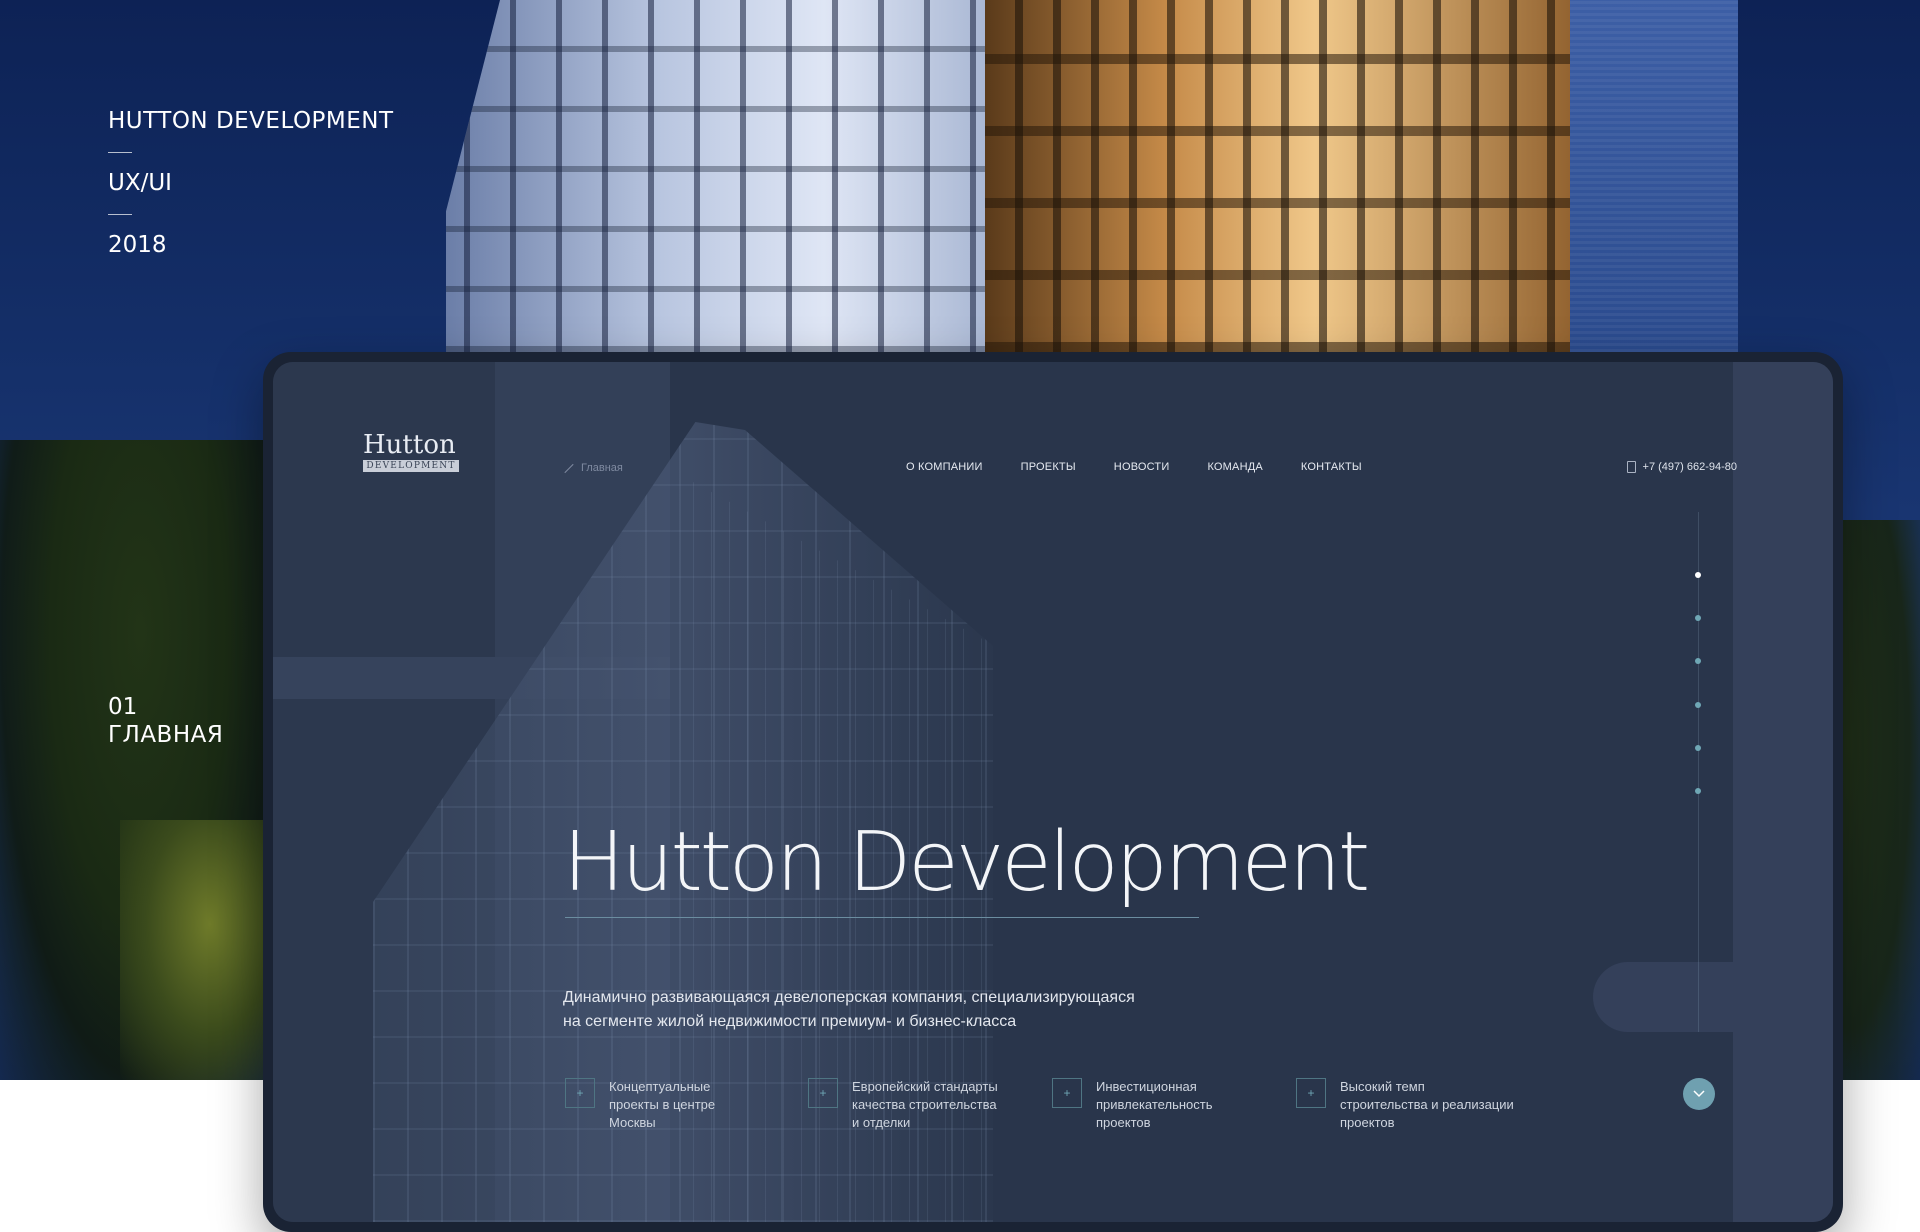  I want to click on nav-item-team: КОМАНДА, so click(1234, 467).